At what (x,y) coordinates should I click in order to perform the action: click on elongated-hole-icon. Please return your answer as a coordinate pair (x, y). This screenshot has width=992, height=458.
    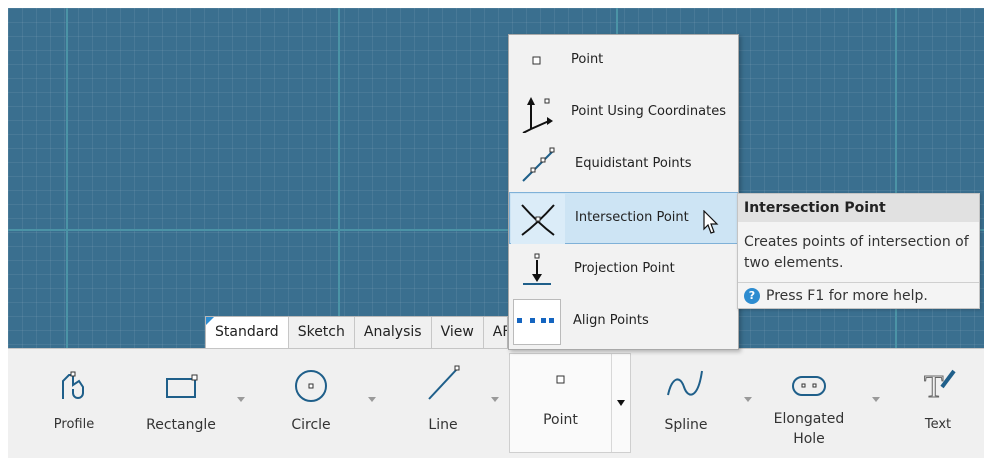
    Looking at the image, I should click on (809, 378).